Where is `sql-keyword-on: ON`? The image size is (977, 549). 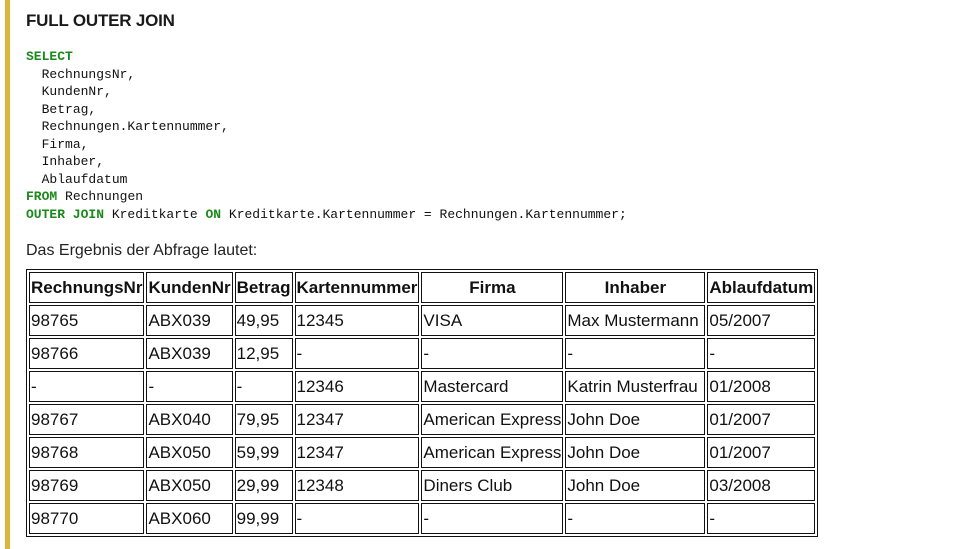 sql-keyword-on: ON is located at coordinates (213, 214).